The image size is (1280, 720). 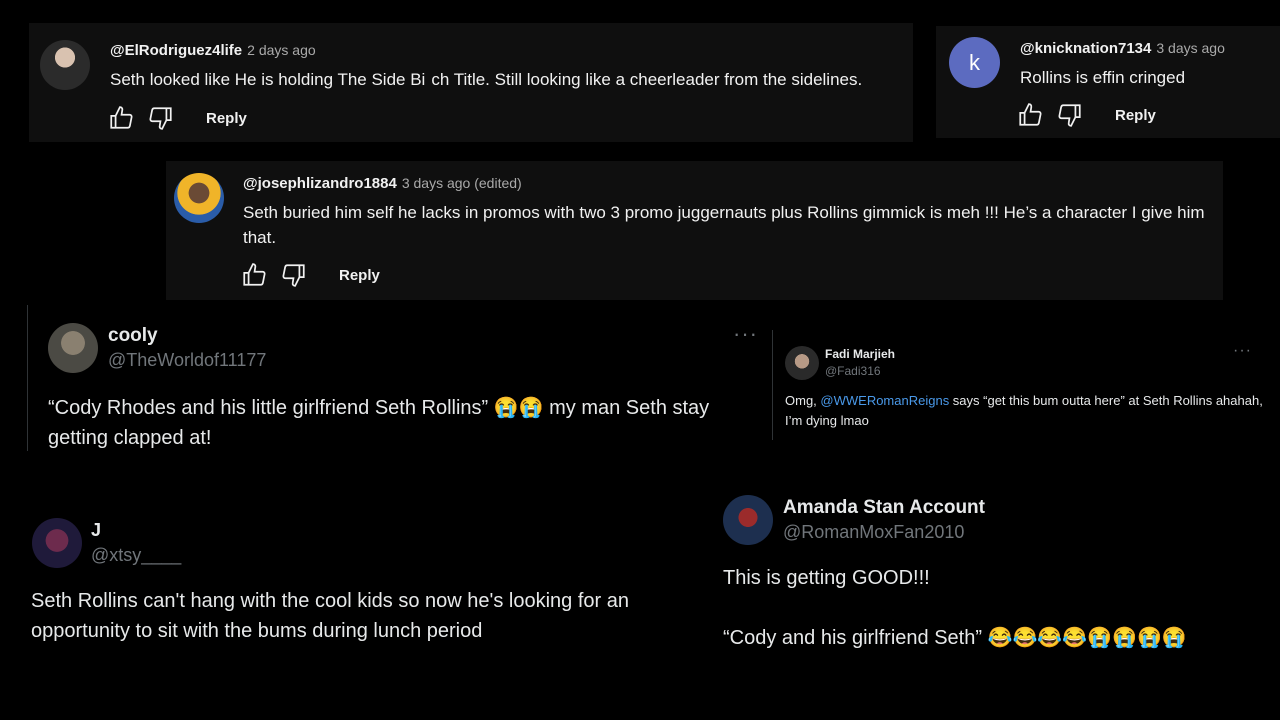 I want to click on tweet-text-part: Omg,, so click(x=803, y=400).